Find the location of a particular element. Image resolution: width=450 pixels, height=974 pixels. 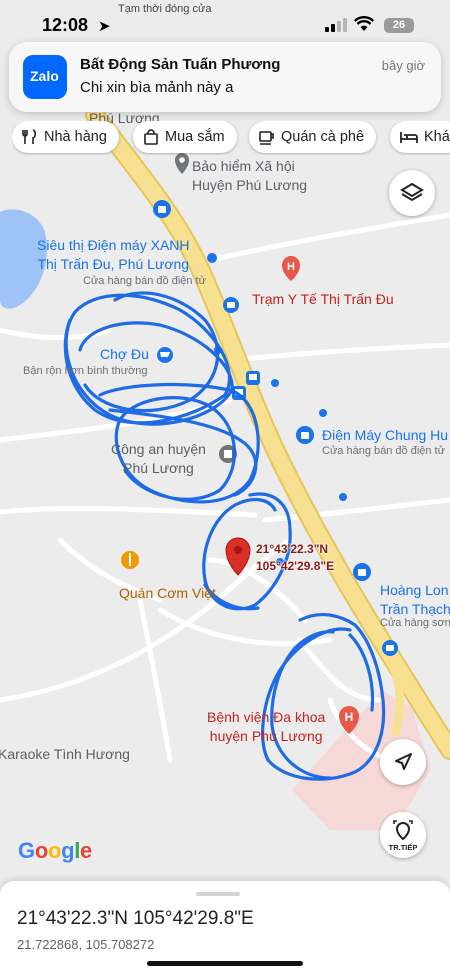

label-karaoke: Karaoke Tình Hương is located at coordinates (65, 754).